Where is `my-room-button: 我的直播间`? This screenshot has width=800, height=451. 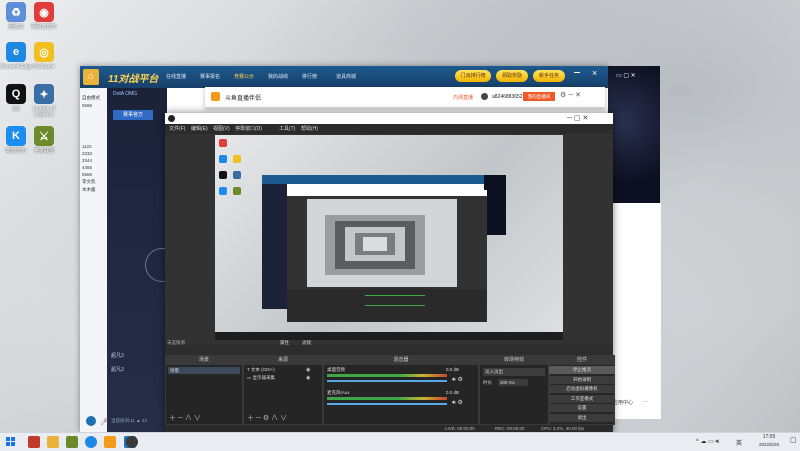
my-room-button: 我的直播间 is located at coordinates (539, 96).